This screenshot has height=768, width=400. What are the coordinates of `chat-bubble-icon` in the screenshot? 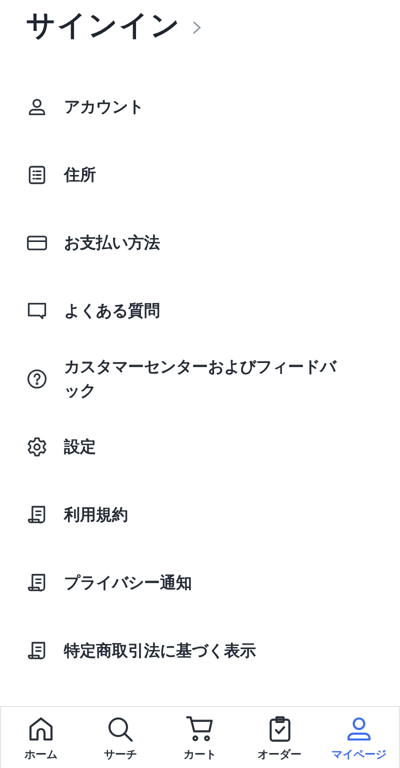 It's located at (37, 311).